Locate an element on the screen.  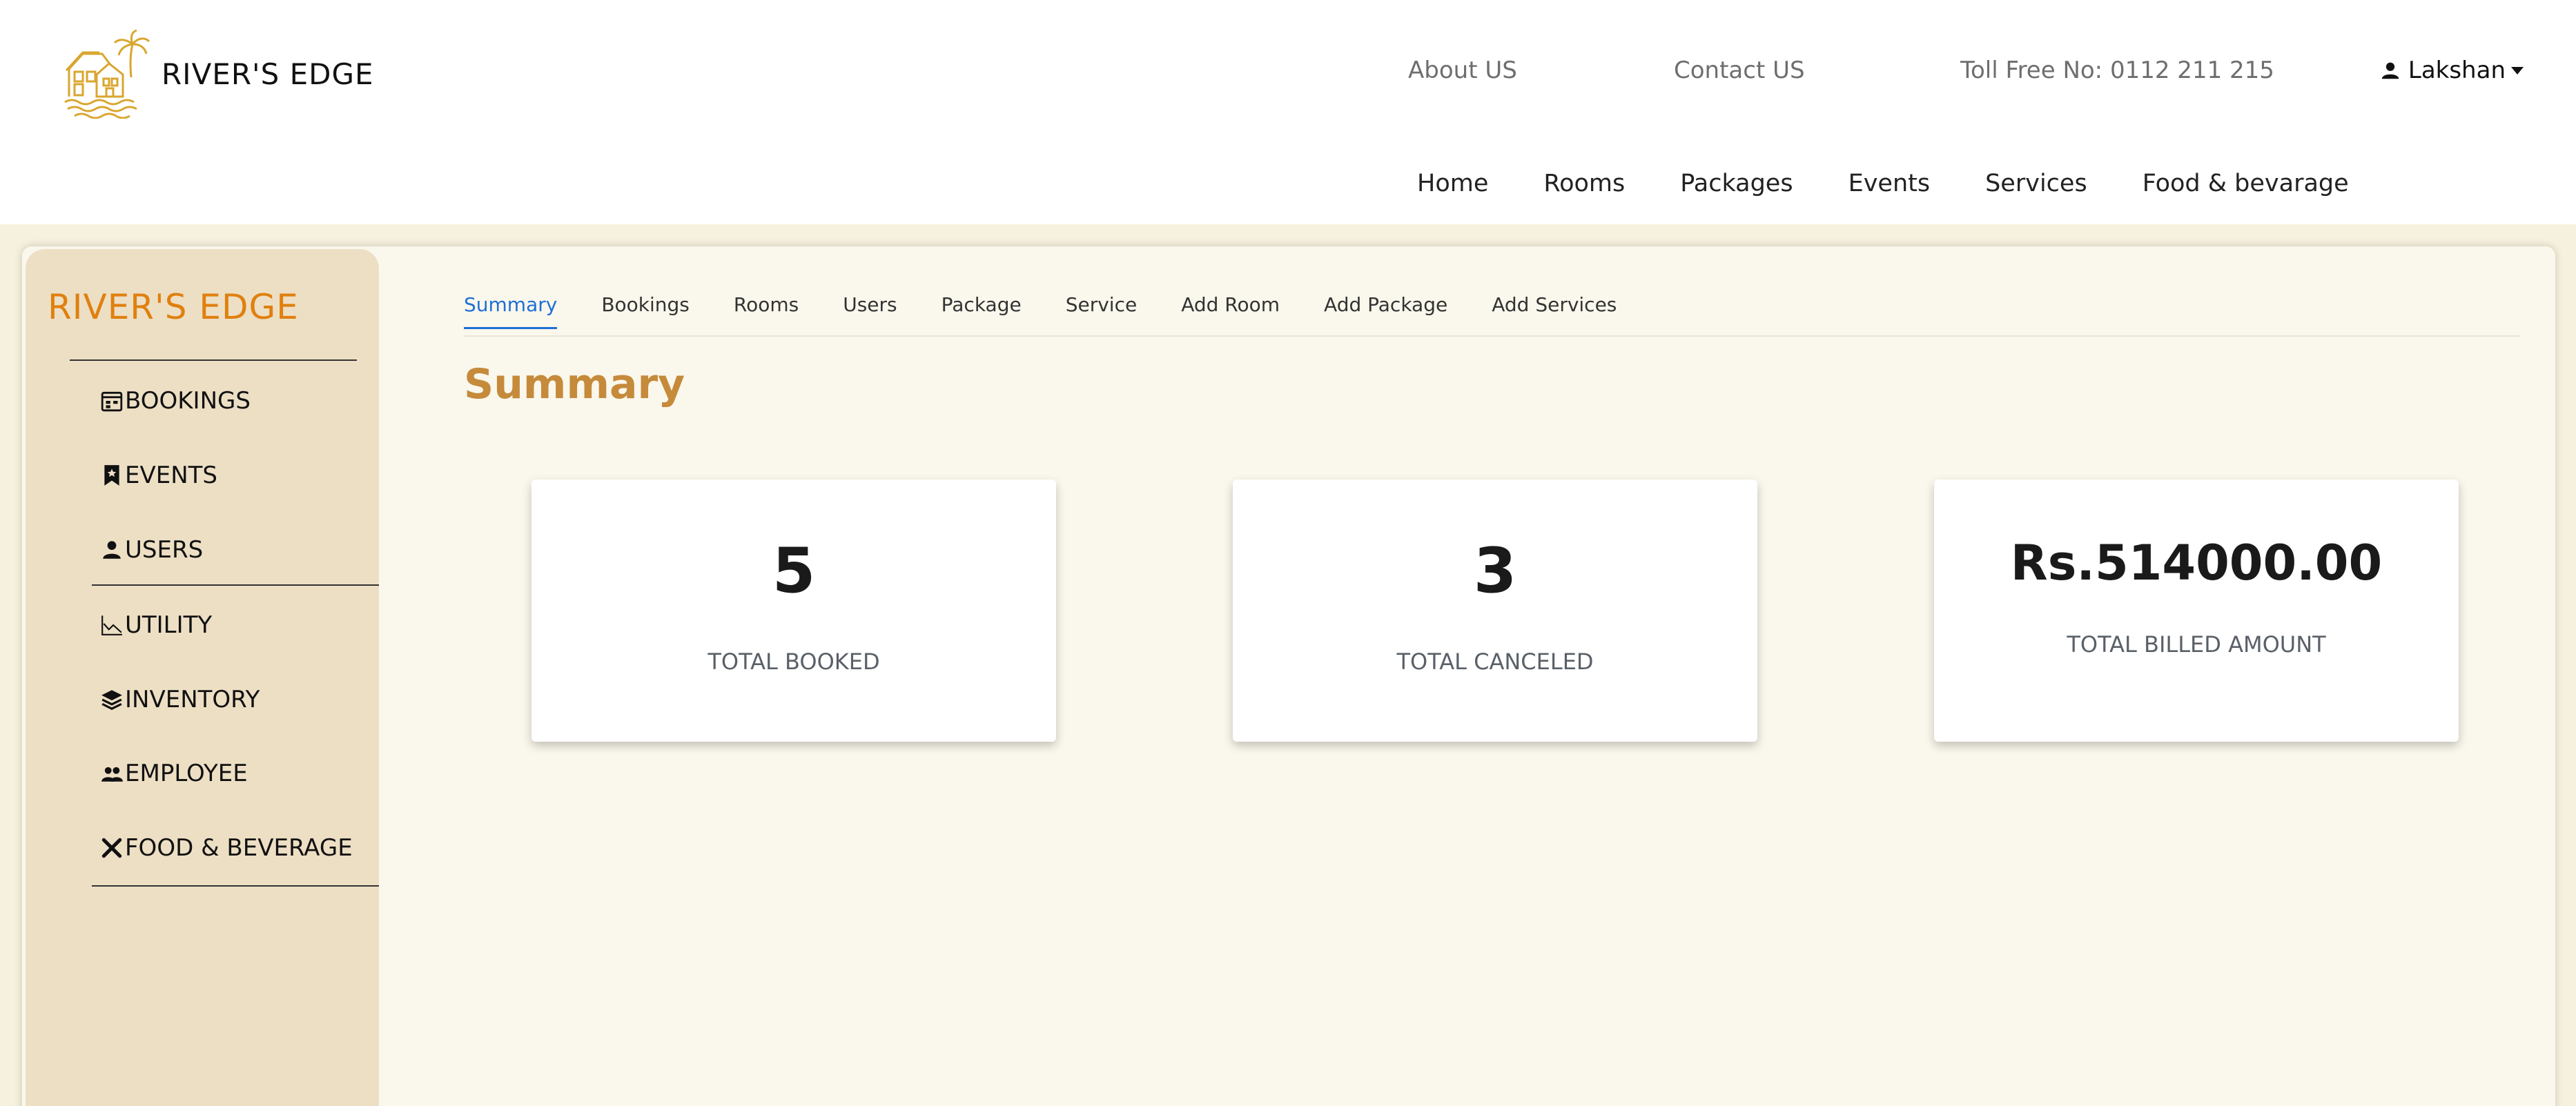
brand: RIVER'S EDGE is located at coordinates (219, 74).